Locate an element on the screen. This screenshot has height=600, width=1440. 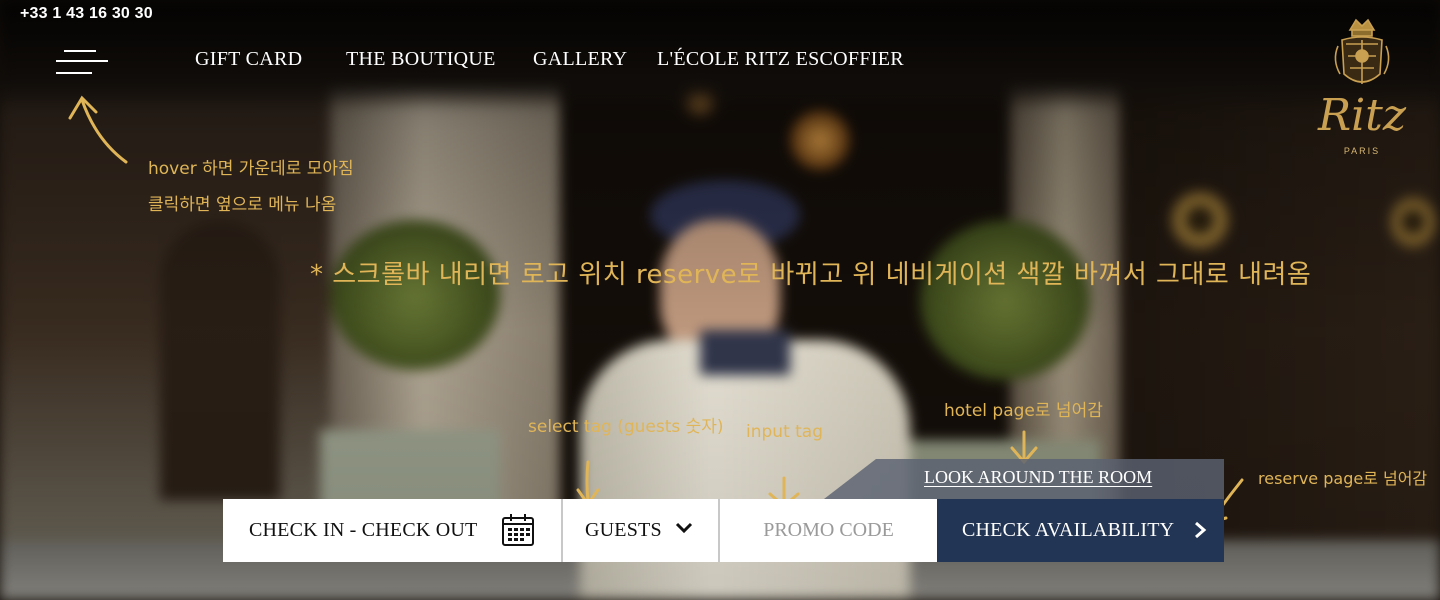
promo-code-input is located at coordinates (828, 530).